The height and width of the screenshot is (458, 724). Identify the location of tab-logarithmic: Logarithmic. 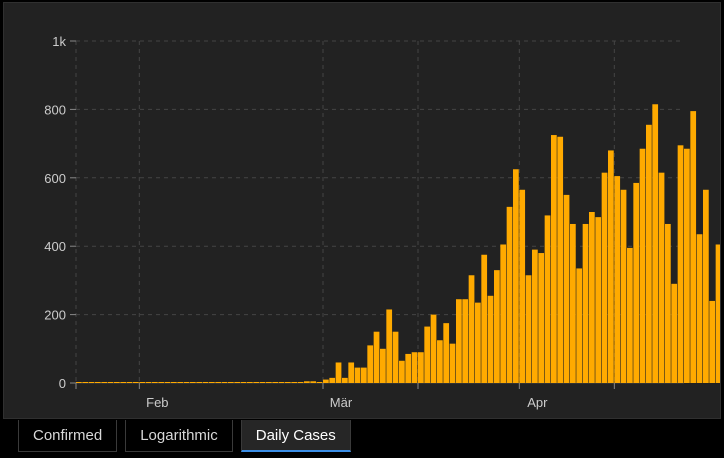
(179, 436).